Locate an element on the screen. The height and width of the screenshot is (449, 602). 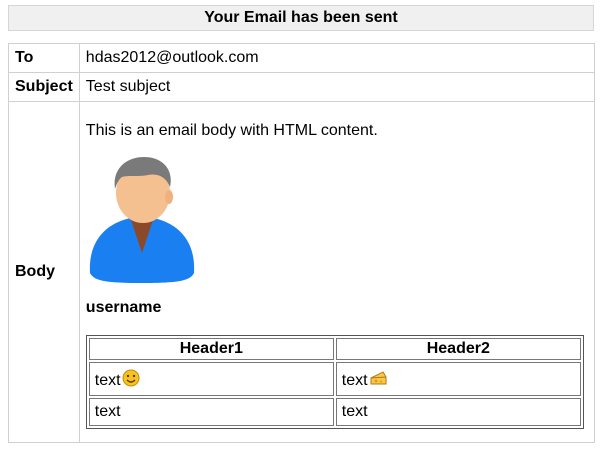
body-intro-text: This is an email body with HTML content. is located at coordinates (231, 130).